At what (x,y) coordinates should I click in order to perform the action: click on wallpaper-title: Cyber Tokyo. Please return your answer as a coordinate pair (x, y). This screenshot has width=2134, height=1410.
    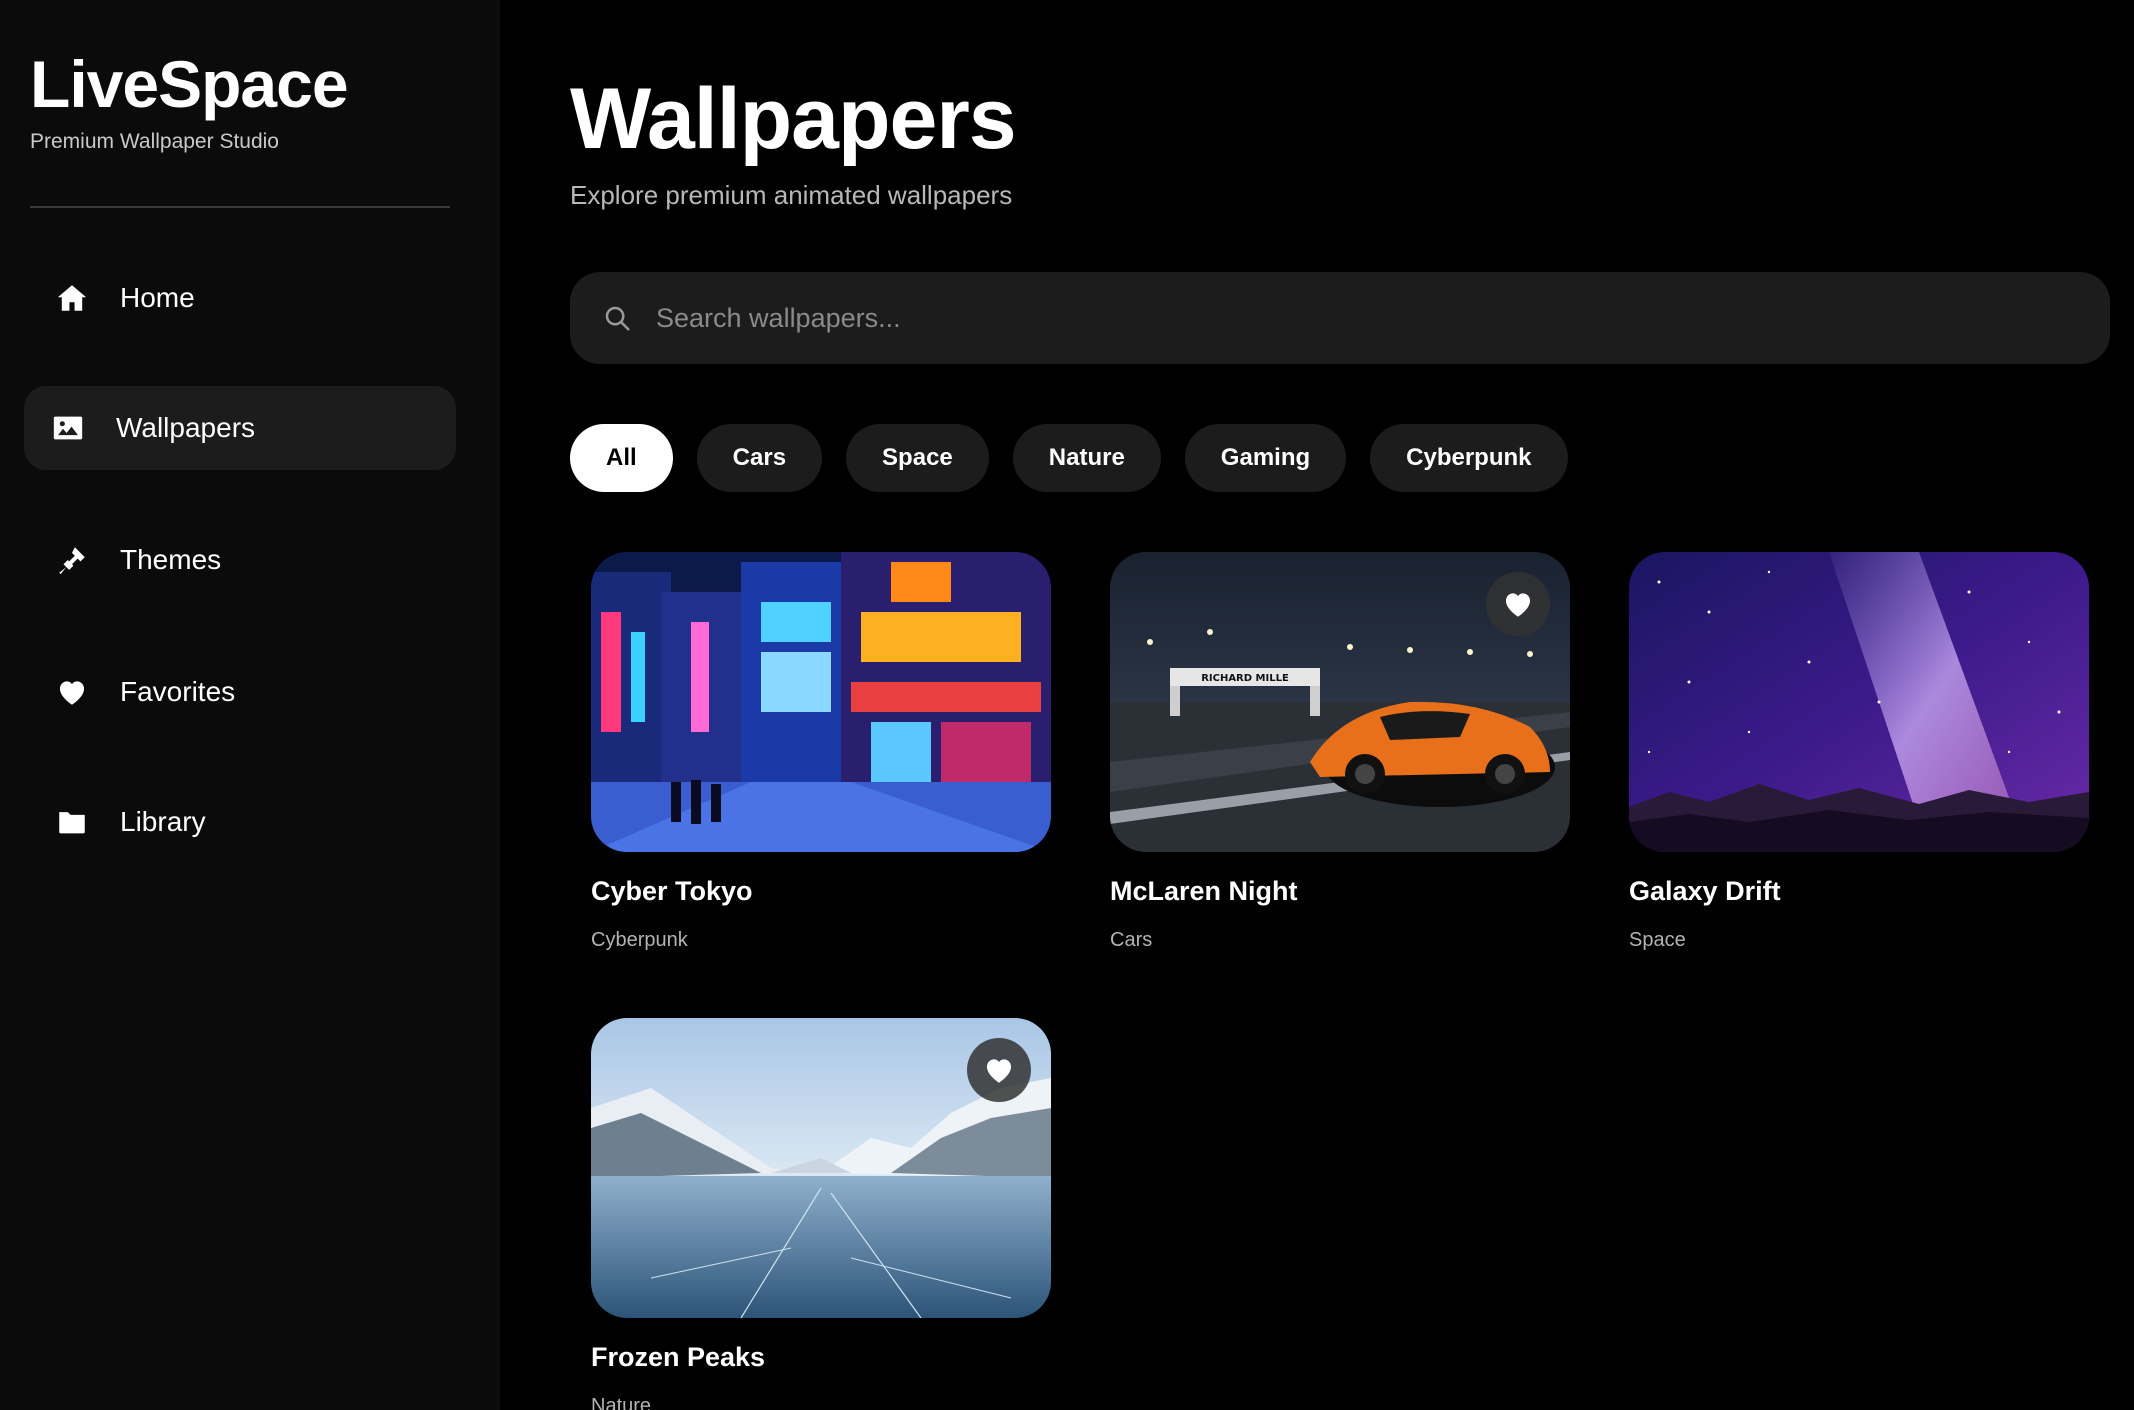
    Looking at the image, I should click on (672, 891).